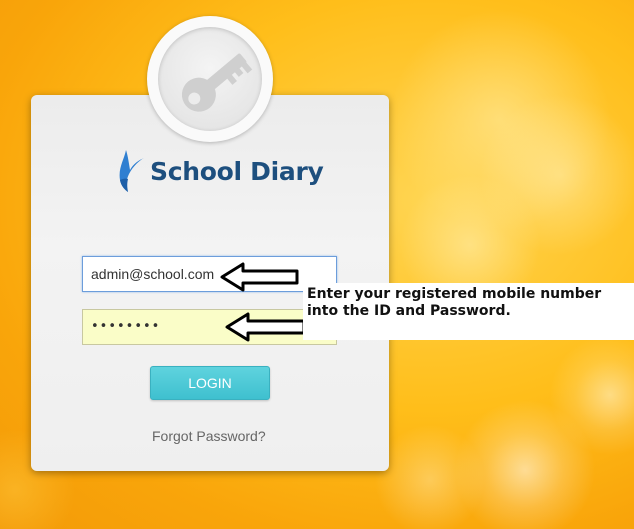  I want to click on forgot-password-link: Forgot Password?, so click(209, 436).